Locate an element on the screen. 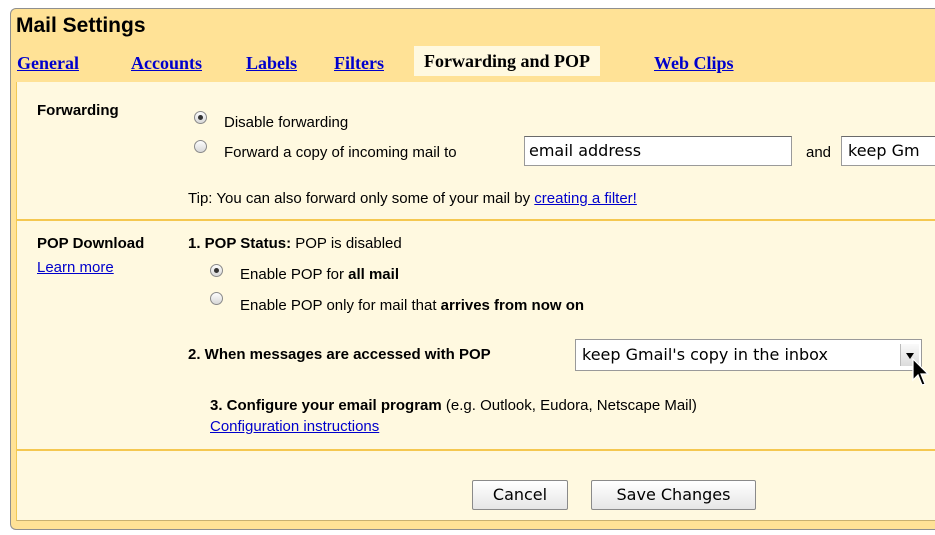  tab-labels: Labels is located at coordinates (271, 63).